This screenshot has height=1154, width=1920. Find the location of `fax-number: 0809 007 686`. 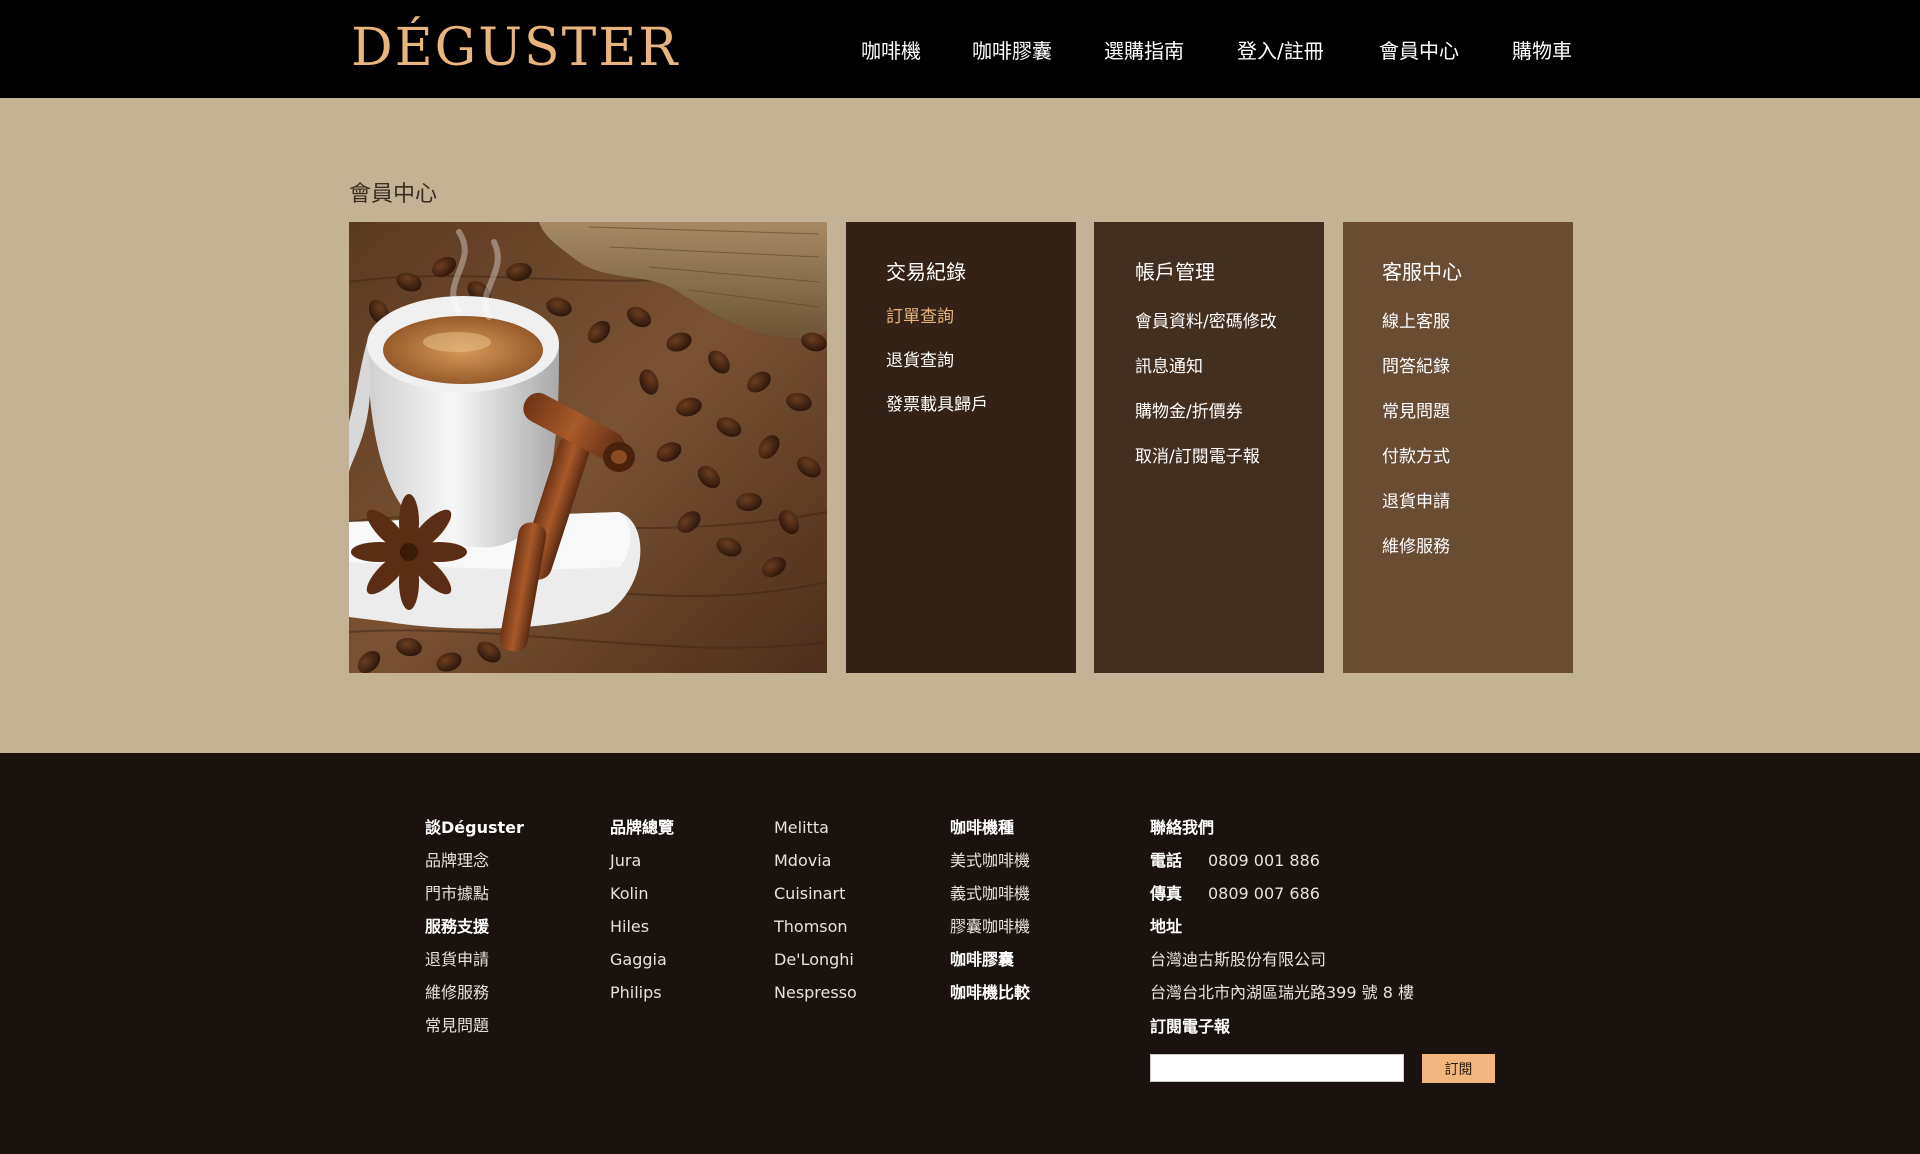

fax-number: 0809 007 686 is located at coordinates (1264, 893).